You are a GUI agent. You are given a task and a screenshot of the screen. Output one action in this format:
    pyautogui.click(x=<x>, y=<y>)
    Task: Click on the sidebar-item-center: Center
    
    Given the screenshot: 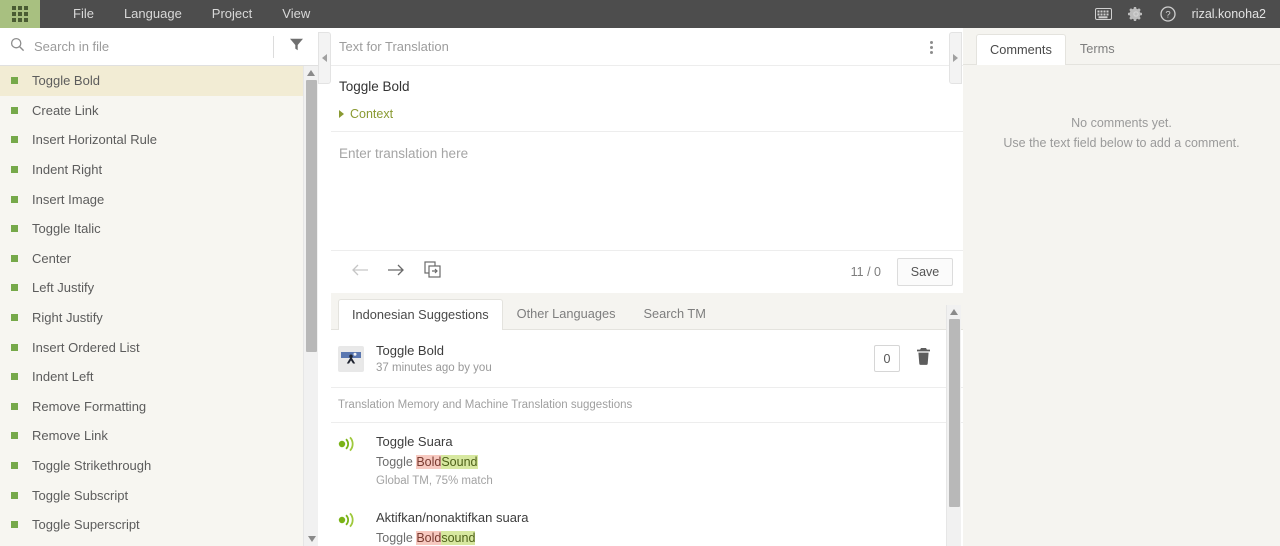 What is the action you would take?
    pyautogui.click(x=159, y=259)
    